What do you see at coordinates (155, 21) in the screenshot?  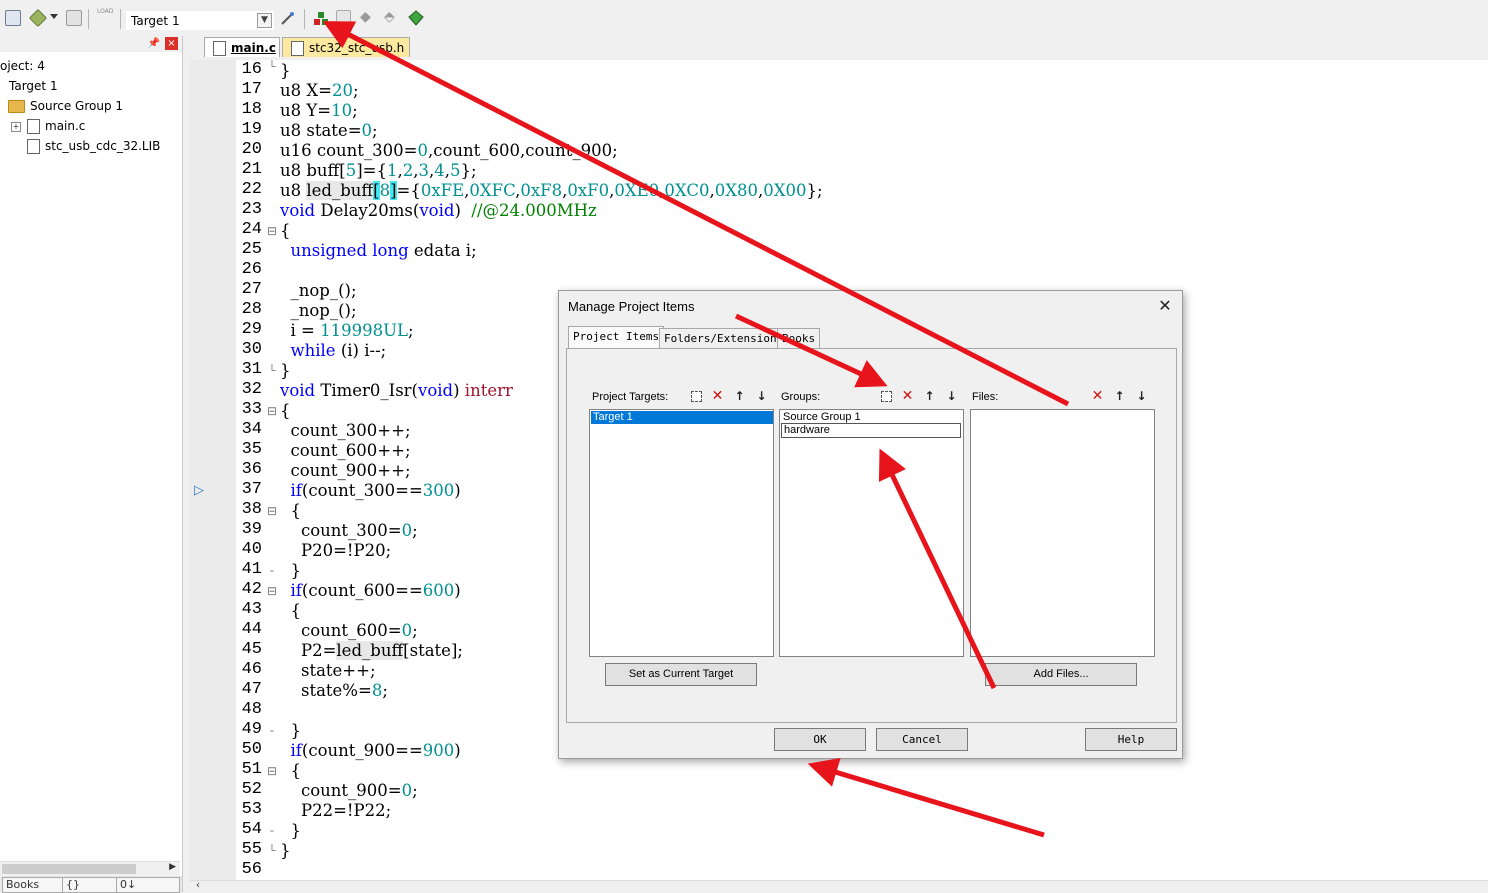 I see `target-select-value: Target 1` at bounding box center [155, 21].